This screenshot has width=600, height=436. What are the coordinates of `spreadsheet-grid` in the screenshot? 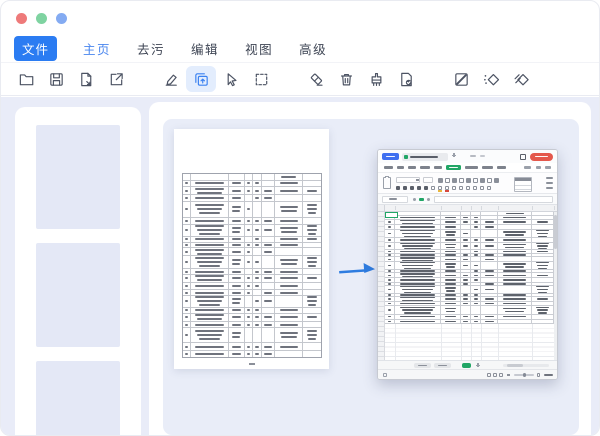 It's located at (467, 286).